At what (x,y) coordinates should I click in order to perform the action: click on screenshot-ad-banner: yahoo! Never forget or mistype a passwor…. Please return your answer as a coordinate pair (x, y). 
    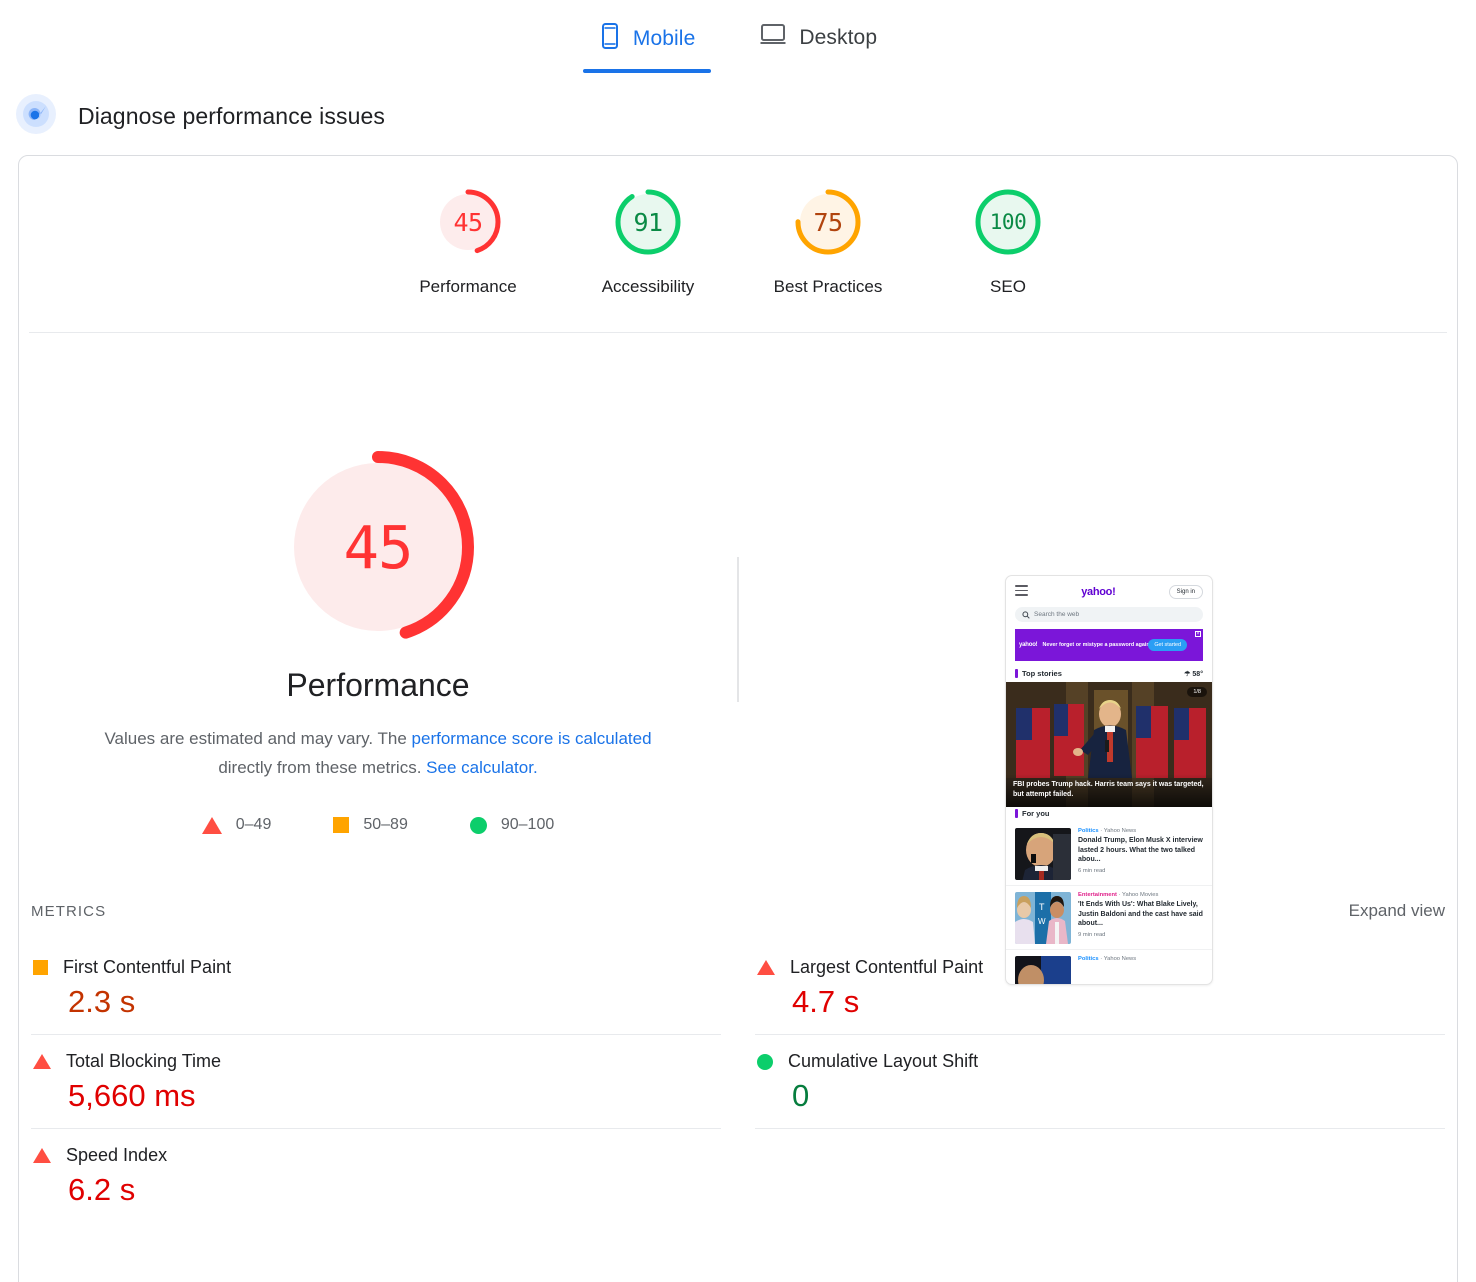
    Looking at the image, I should click on (1109, 645).